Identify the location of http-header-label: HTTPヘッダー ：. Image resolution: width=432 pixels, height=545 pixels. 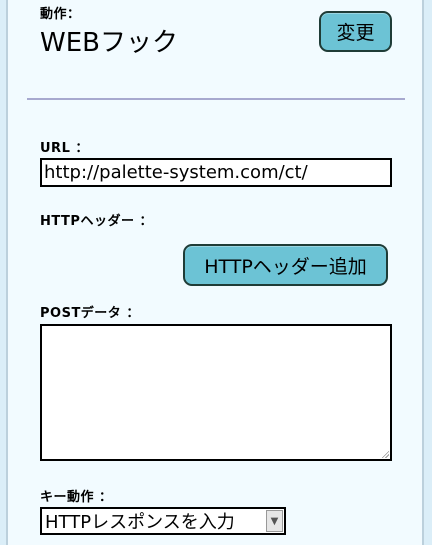
(96, 221).